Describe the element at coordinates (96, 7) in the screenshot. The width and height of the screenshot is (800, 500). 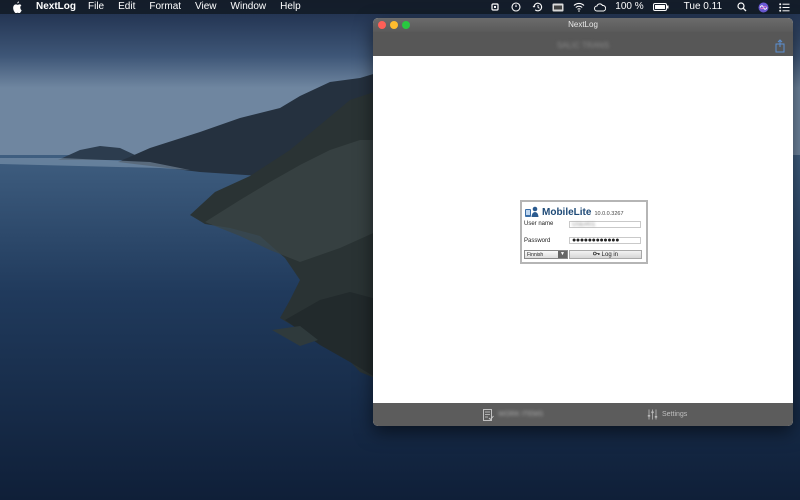
I see `menu-file: File` at that location.